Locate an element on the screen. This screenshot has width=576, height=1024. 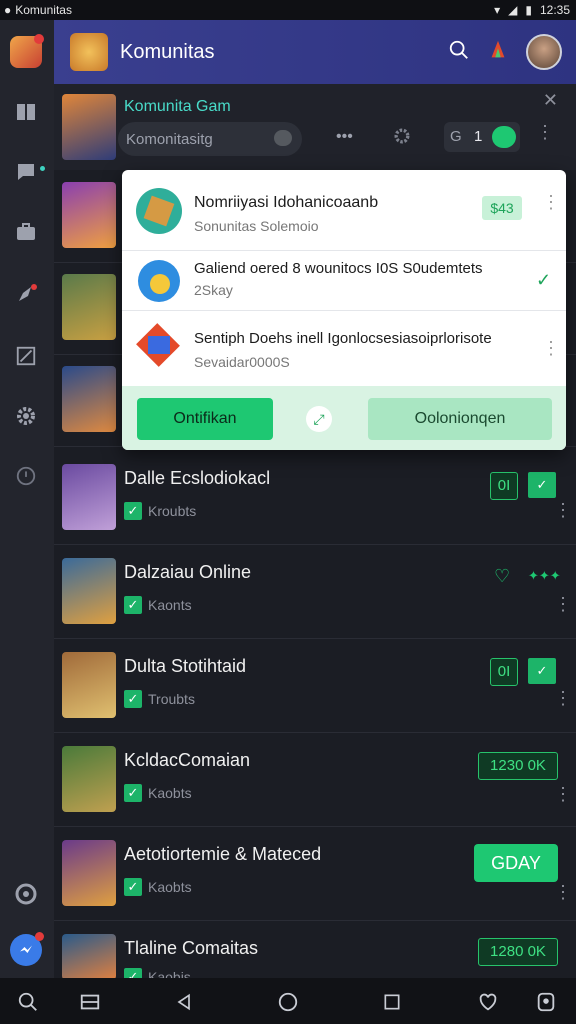
home-icon is located at coordinates (288, 1002).